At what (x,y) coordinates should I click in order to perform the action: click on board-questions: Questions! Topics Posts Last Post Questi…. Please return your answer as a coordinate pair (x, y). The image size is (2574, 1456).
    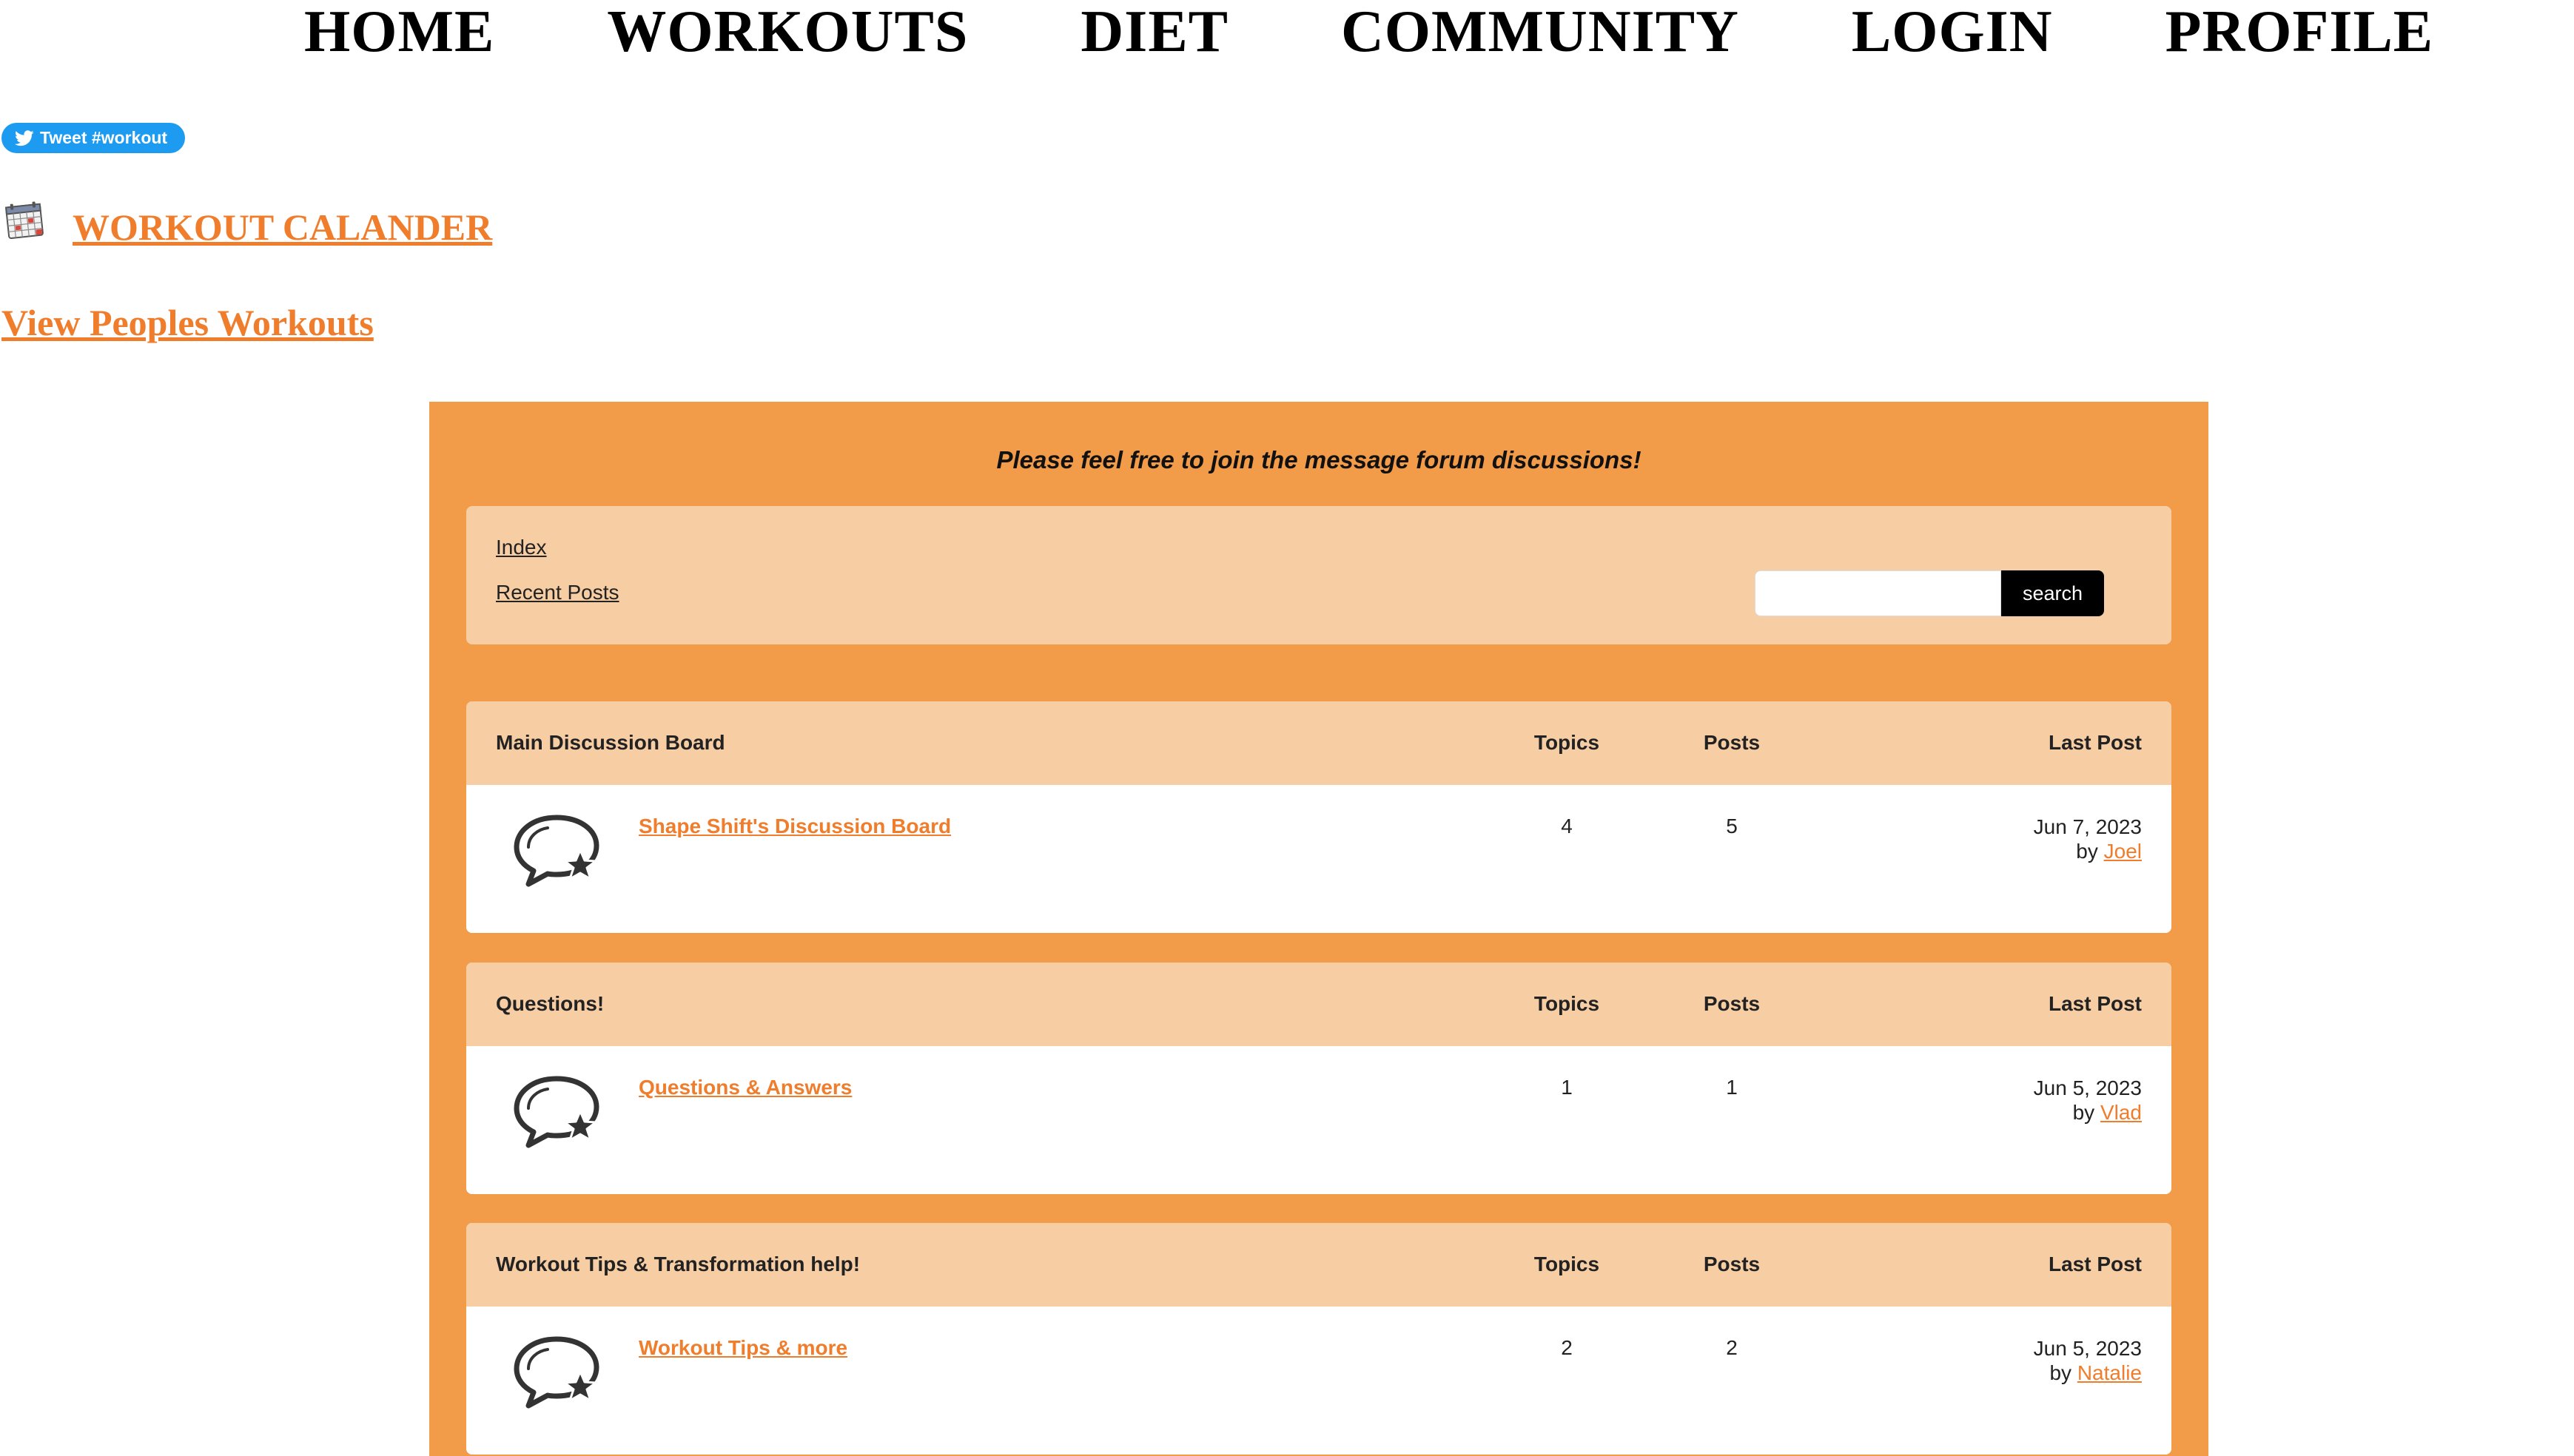
    Looking at the image, I should click on (1318, 1079).